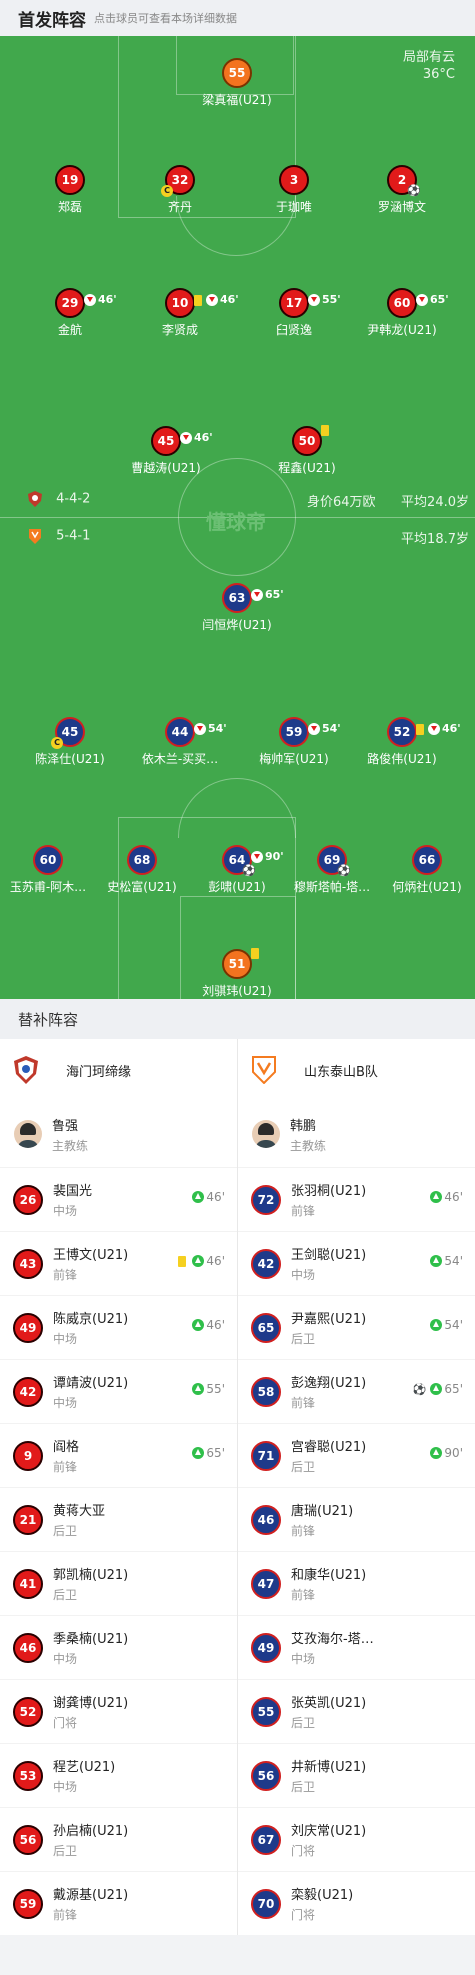 The width and height of the screenshot is (475, 1975). Describe the element at coordinates (237, 964) in the screenshot. I see `player-number: 51` at that location.